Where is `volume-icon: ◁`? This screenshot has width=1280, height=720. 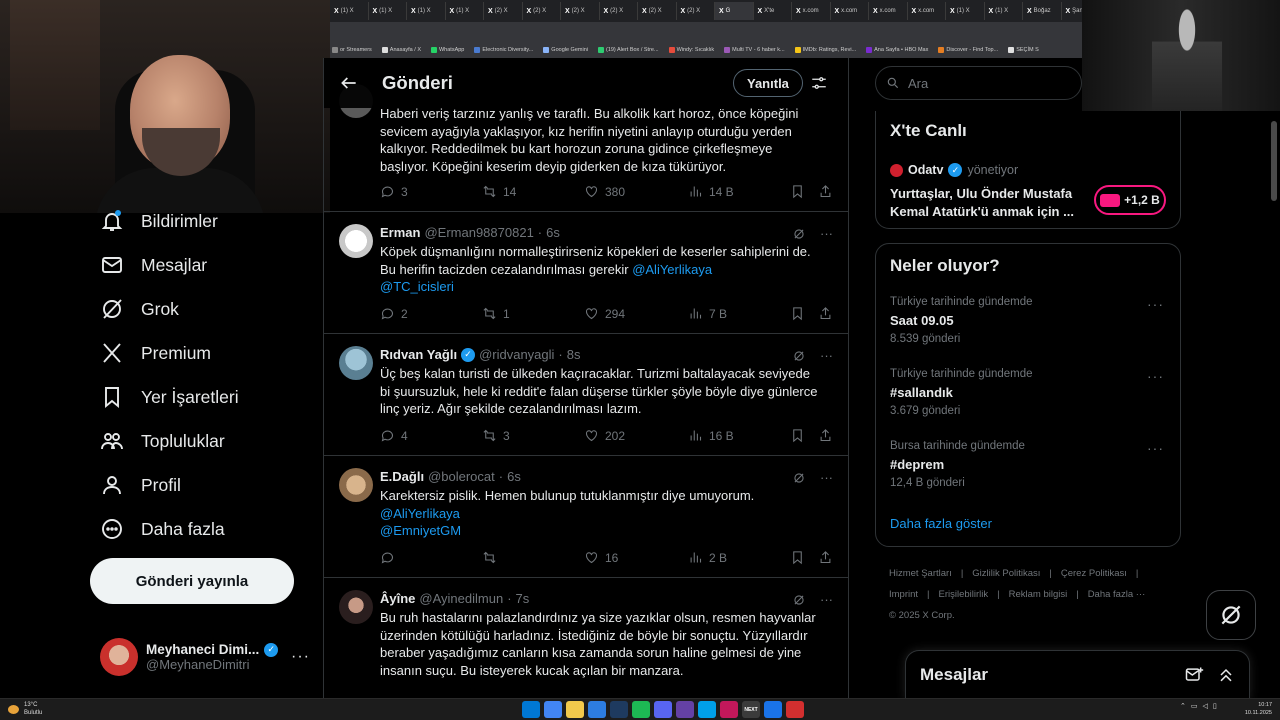 volume-icon: ◁ is located at coordinates (1205, 706).